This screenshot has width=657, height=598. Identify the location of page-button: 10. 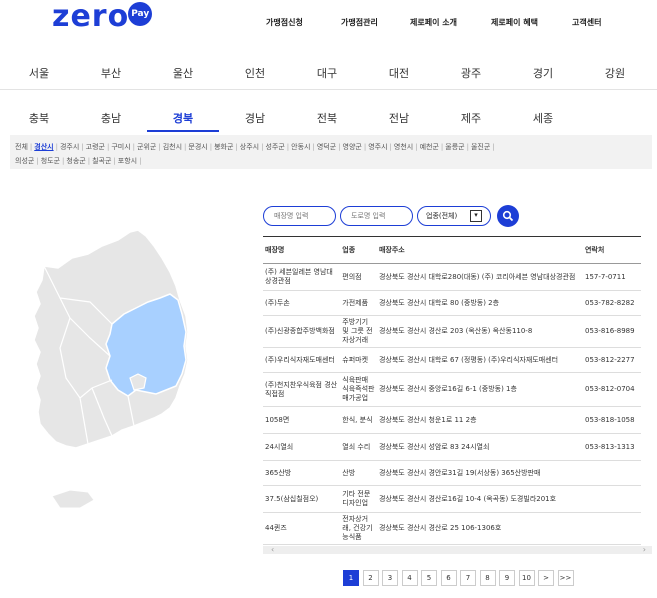
(526, 578).